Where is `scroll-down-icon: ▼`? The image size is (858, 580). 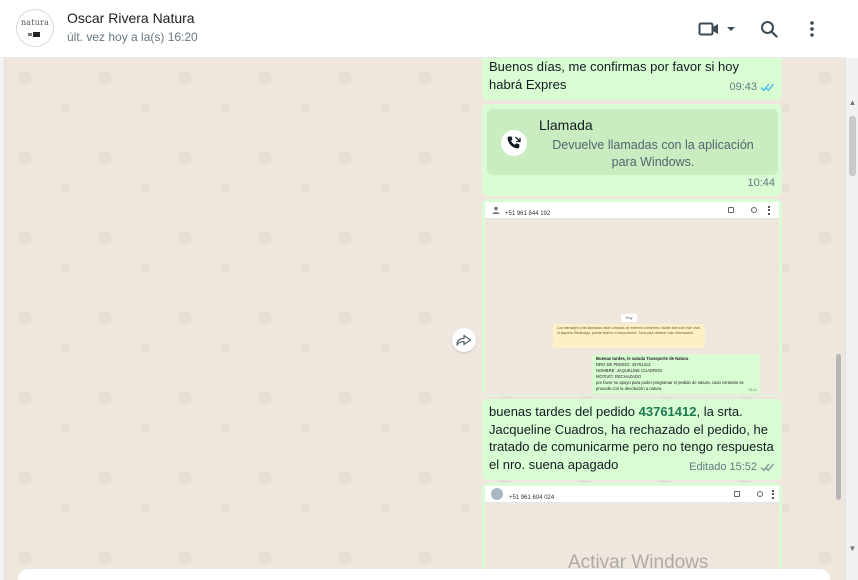 scroll-down-icon: ▼ is located at coordinates (852, 550).